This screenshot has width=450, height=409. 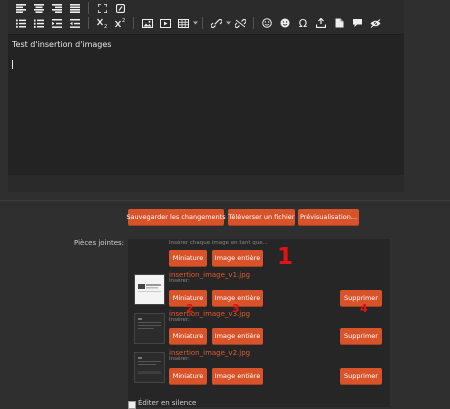 What do you see at coordinates (21, 23) in the screenshot?
I see `bulleted-list-icon` at bounding box center [21, 23].